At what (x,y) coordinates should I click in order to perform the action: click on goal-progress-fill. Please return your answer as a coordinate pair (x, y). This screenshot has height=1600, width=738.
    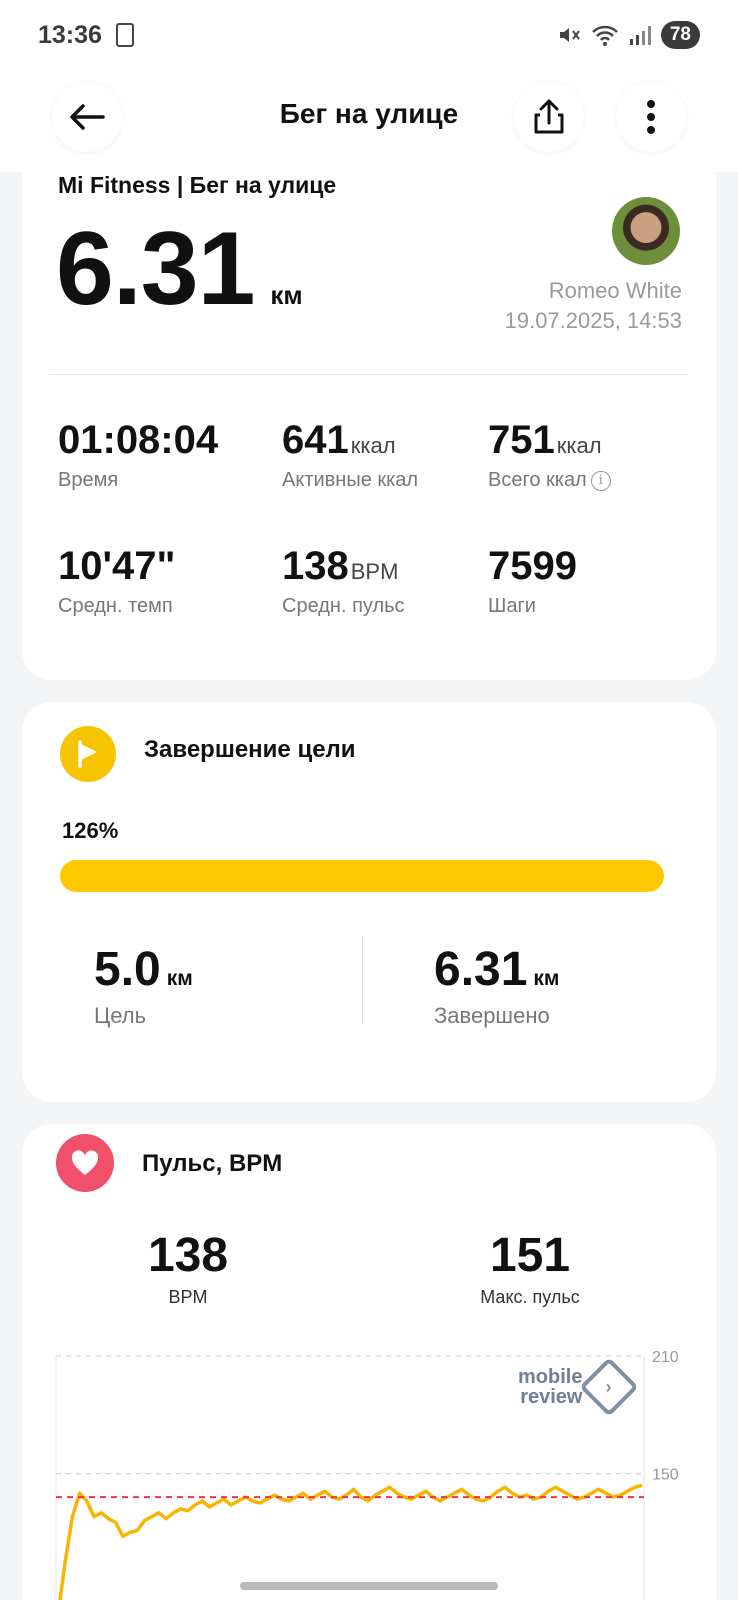
    Looking at the image, I should click on (362, 876).